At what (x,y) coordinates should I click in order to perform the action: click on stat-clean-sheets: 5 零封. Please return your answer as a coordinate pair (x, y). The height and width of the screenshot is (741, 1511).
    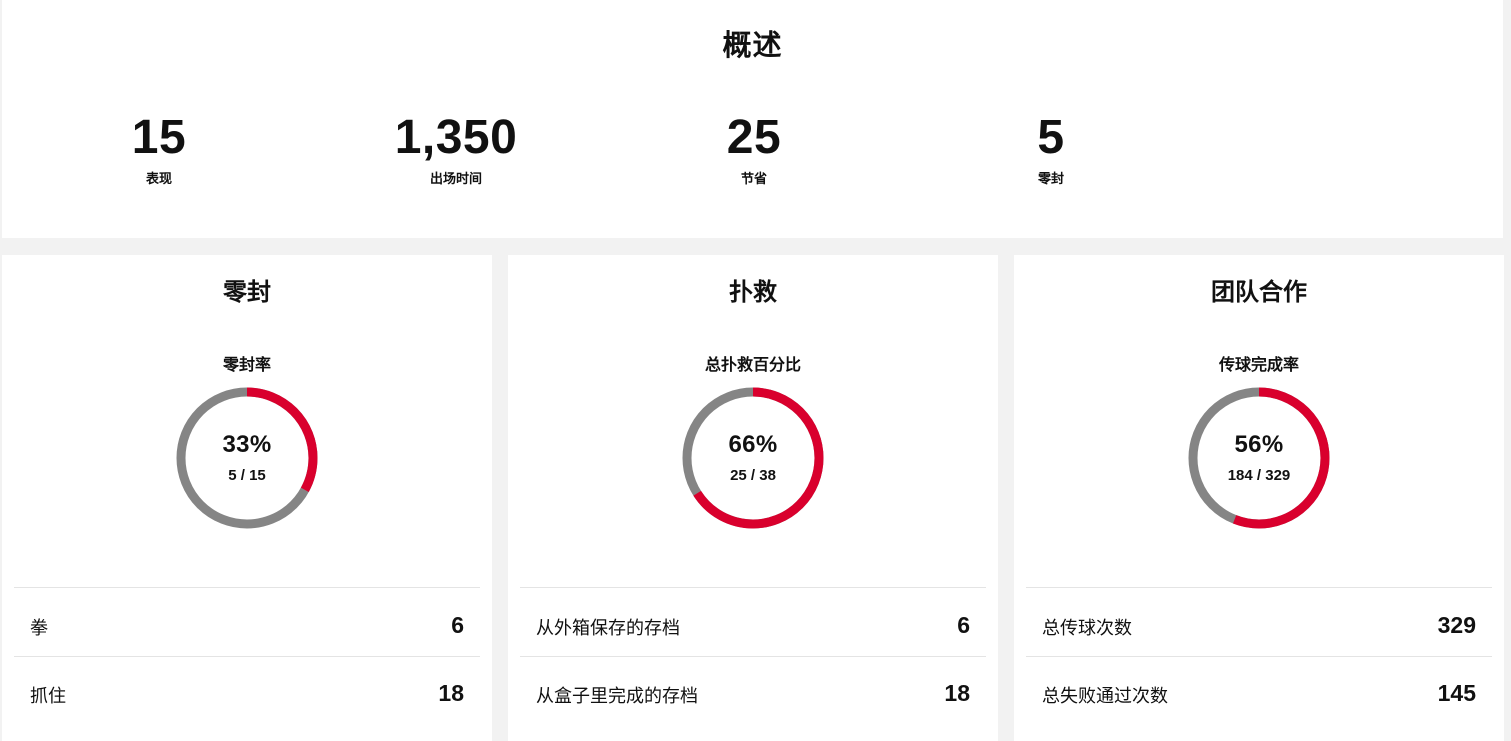
    Looking at the image, I should click on (1051, 148).